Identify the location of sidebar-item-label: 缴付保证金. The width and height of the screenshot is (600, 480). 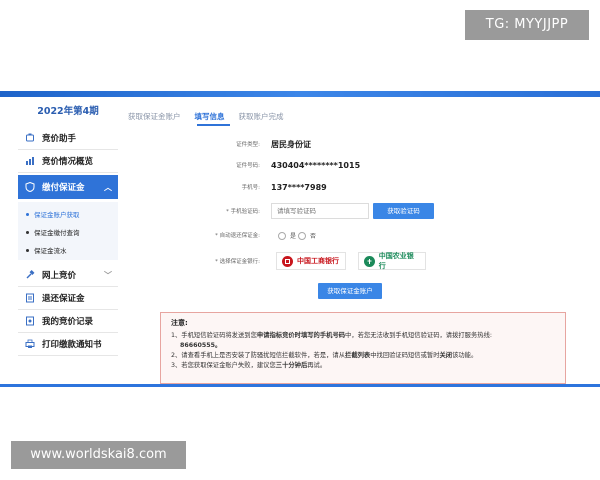
(63, 188).